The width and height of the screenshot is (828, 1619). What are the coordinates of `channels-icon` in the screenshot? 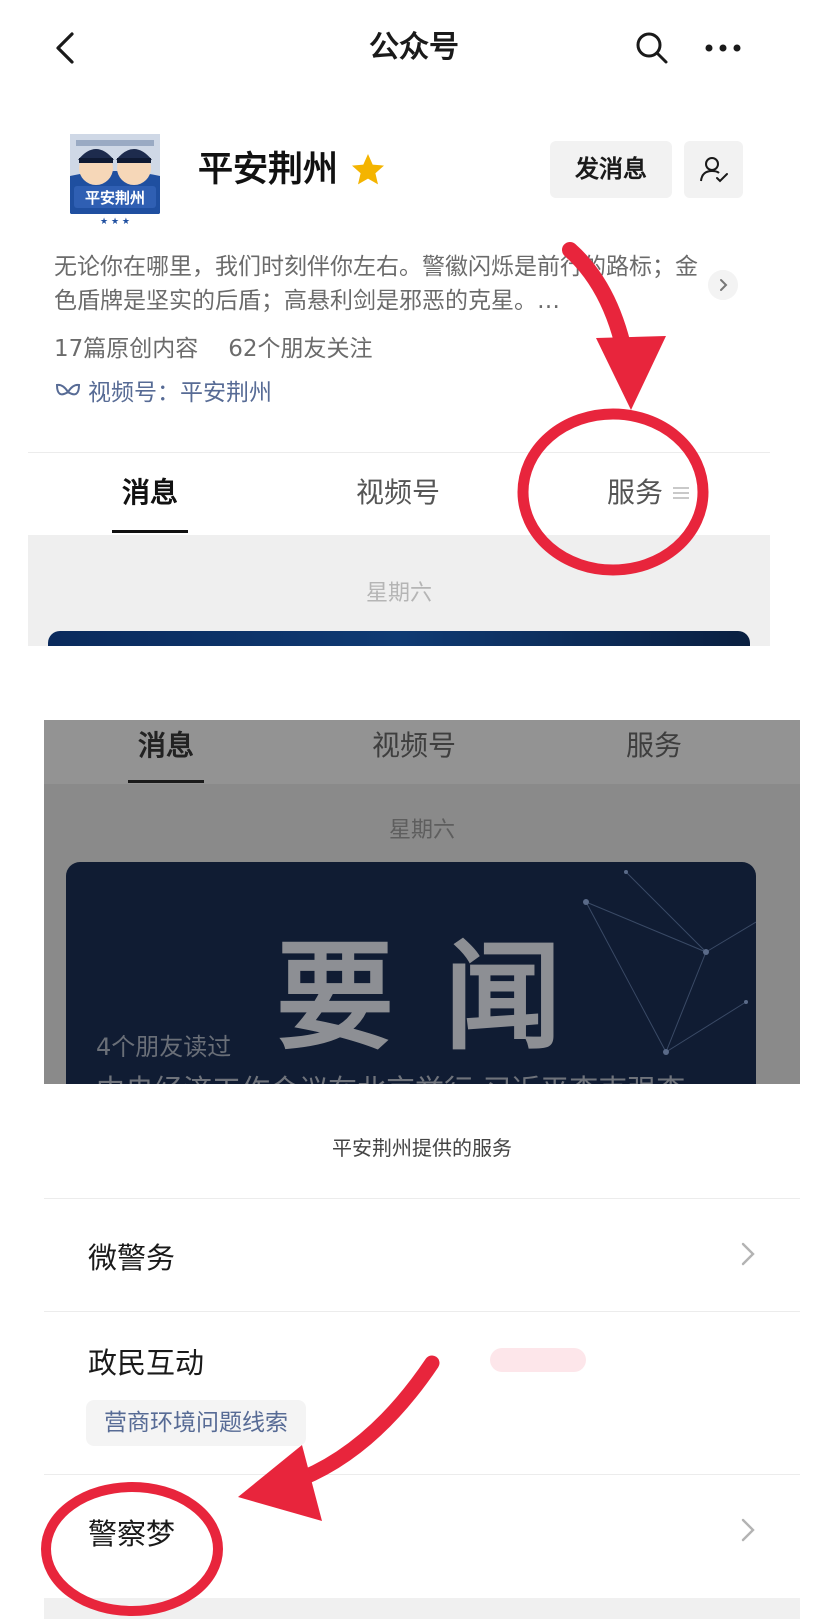 It's located at (68, 389).